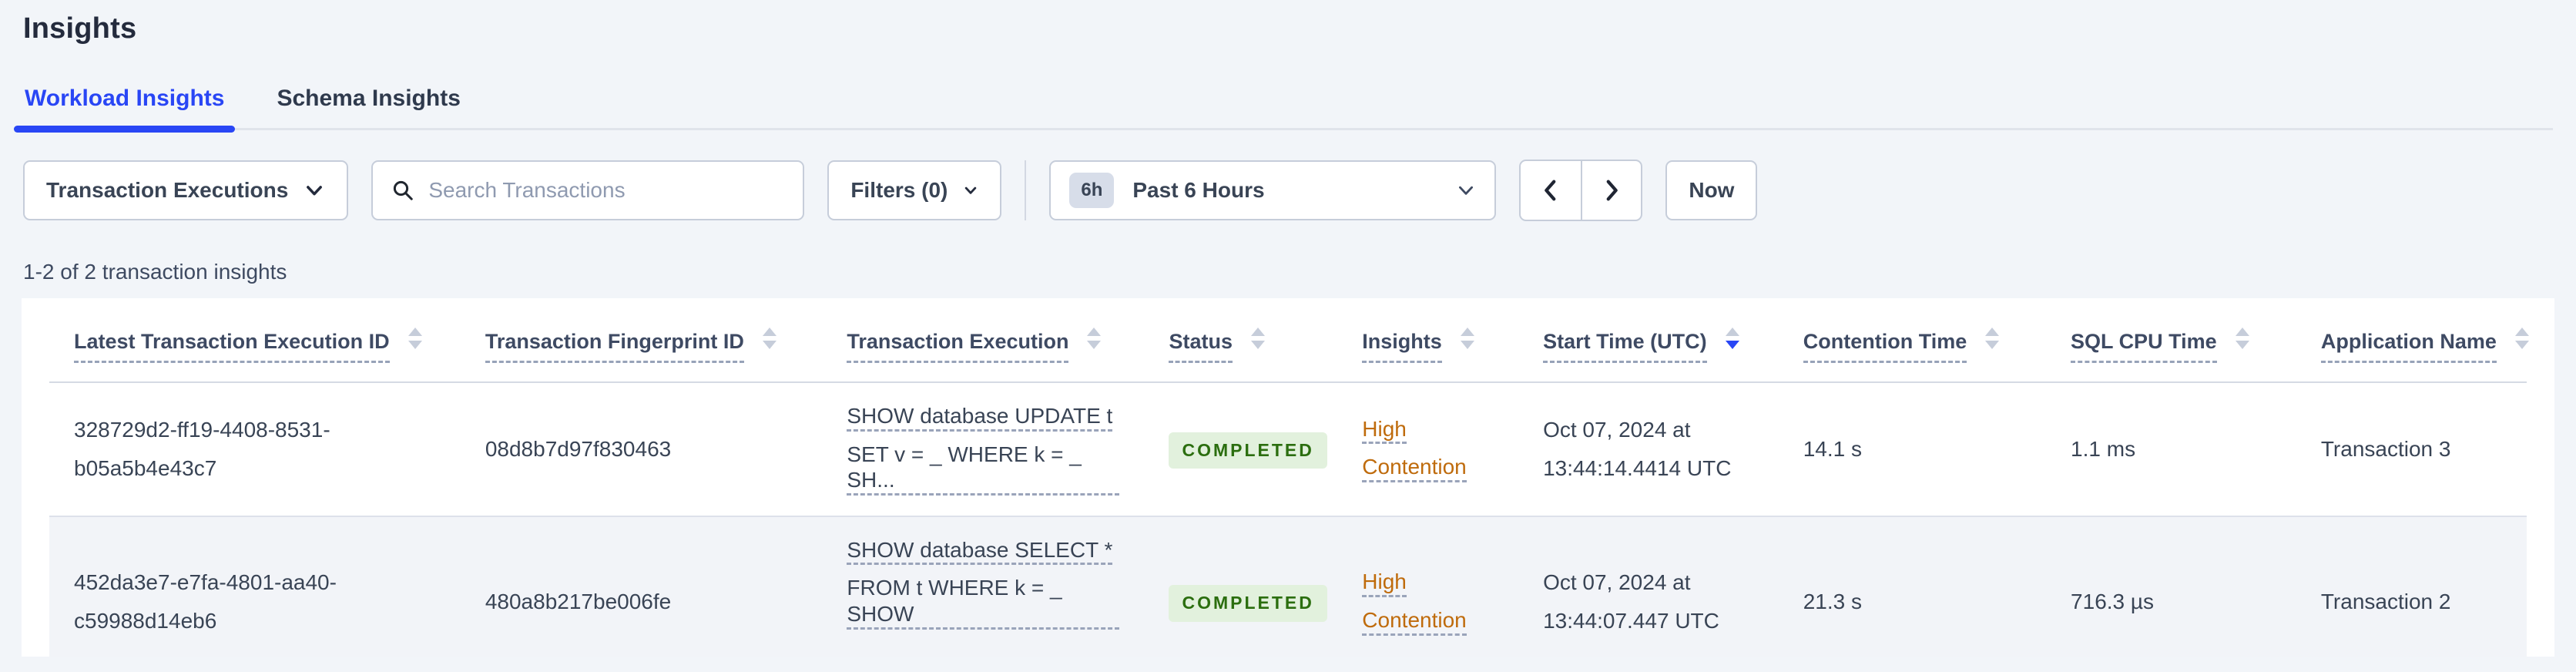  What do you see at coordinates (641, 340) in the screenshot?
I see `column-header-transaction-fingerprint-id: Transaction Fingerprint ID` at bounding box center [641, 340].